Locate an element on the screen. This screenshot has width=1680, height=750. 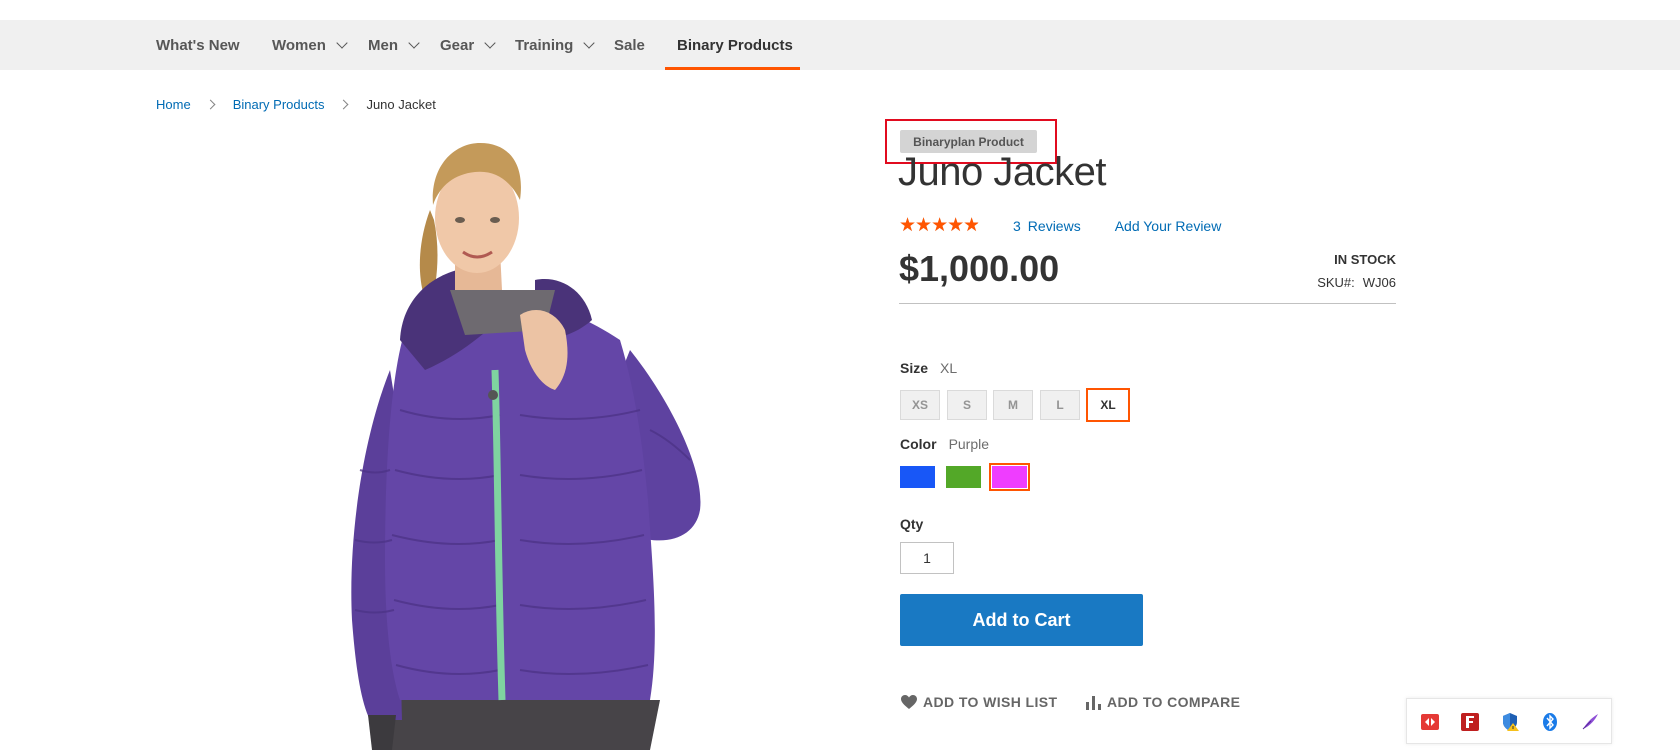
heart-icon is located at coordinates (909, 702).